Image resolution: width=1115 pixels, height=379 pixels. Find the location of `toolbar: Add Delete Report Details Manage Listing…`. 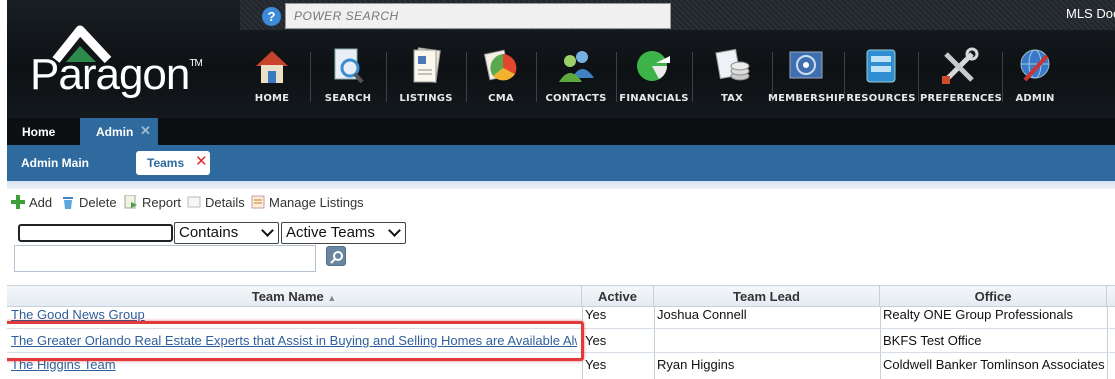

toolbar: Add Delete Report Details Manage Listing… is located at coordinates (557, 203).